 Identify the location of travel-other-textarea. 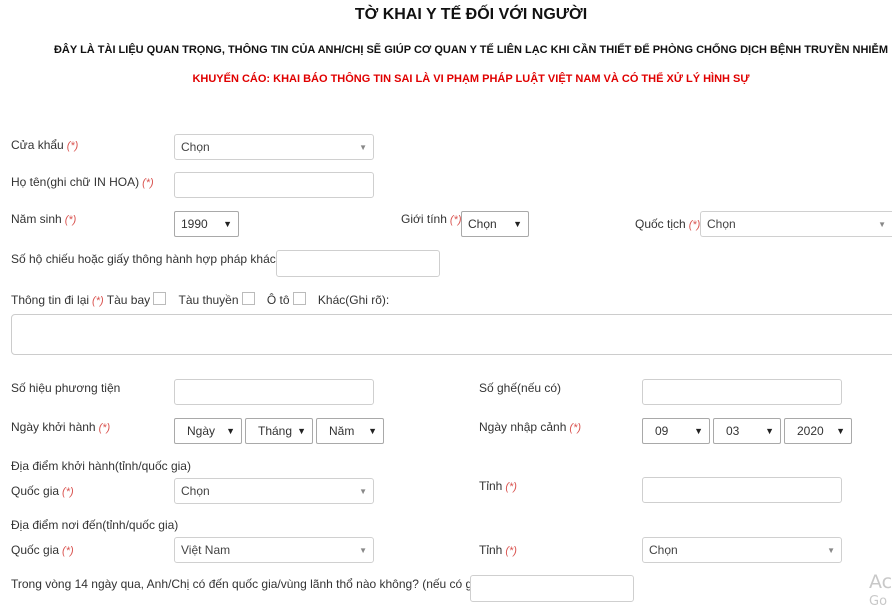
(451, 334).